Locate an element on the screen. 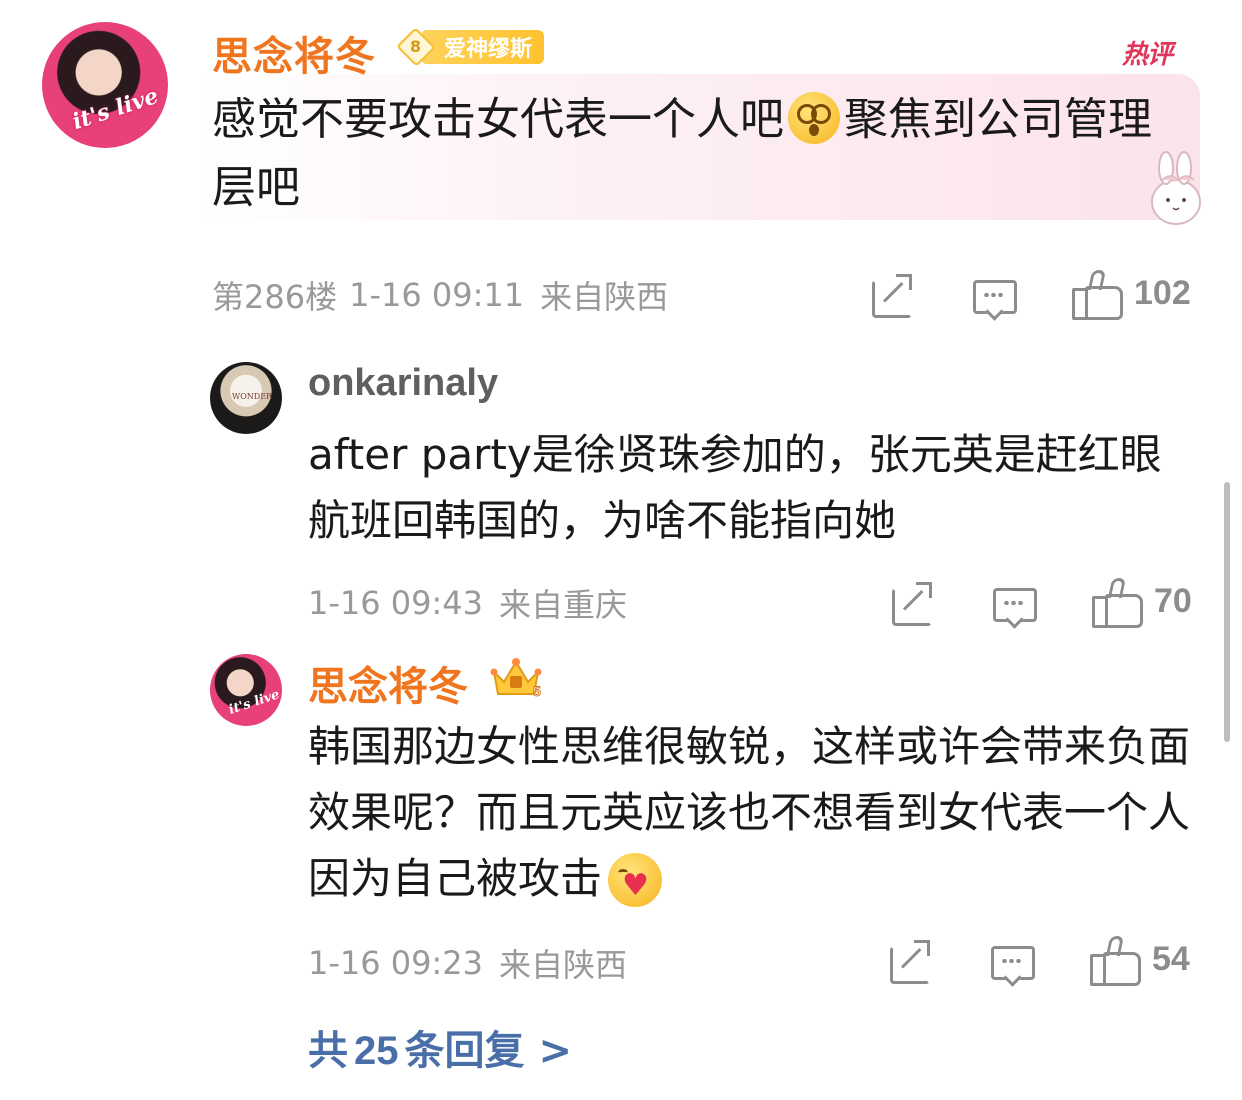 This screenshot has width=1242, height=1100. comment-time: 1-16 09:11 is located at coordinates (437, 295).